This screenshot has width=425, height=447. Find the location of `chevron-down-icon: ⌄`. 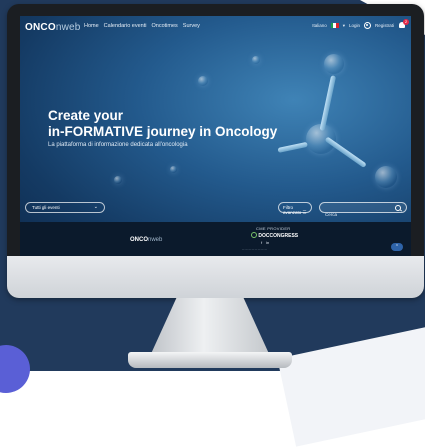

chevron-down-icon: ⌄ is located at coordinates (95, 207).